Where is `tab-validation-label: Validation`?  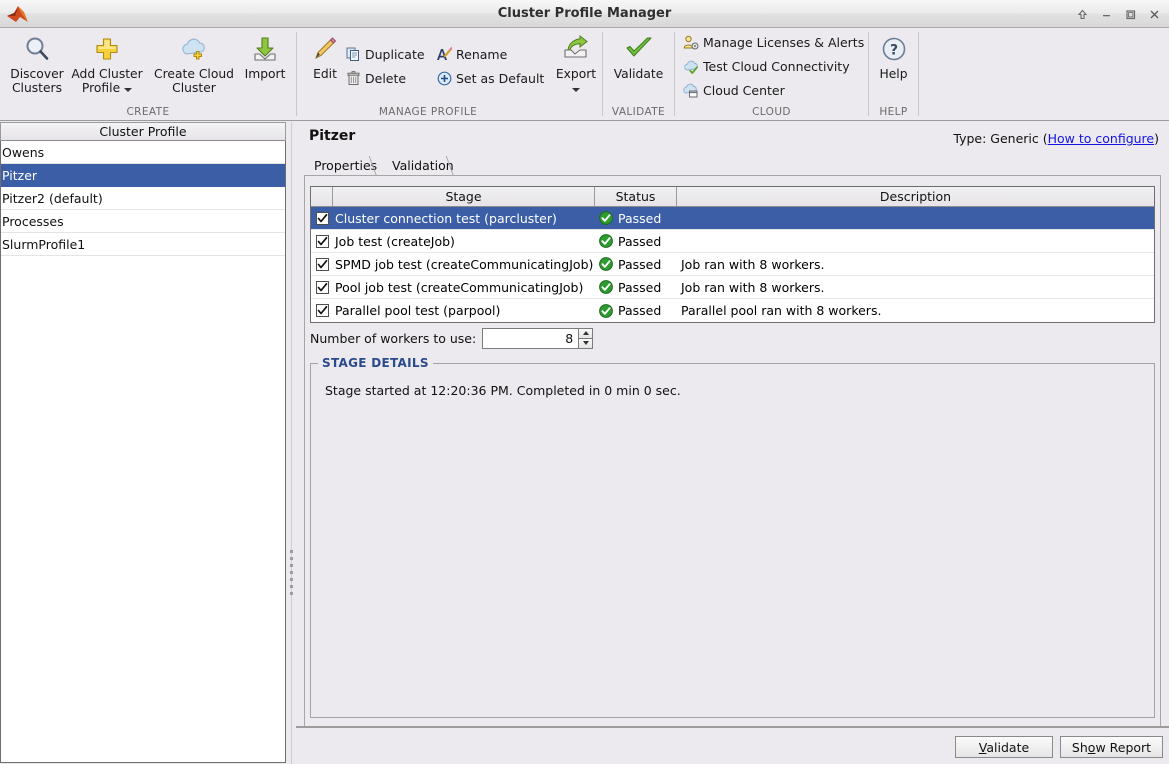 tab-validation-label: Validation is located at coordinates (423, 165).